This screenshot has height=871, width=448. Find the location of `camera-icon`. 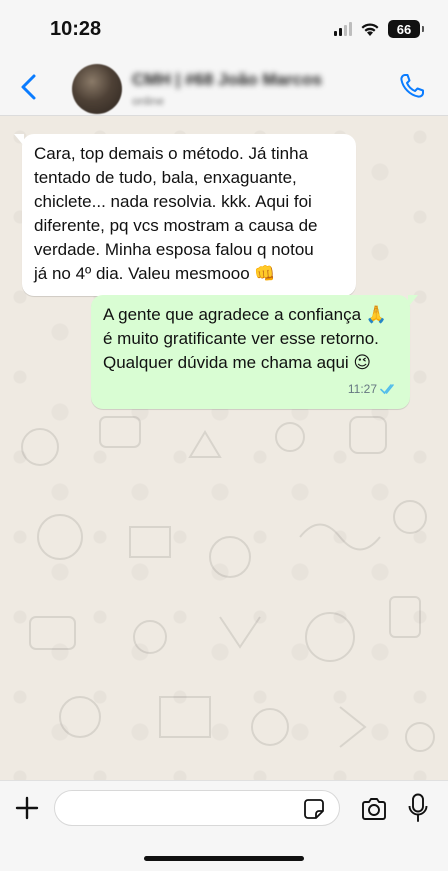

camera-icon is located at coordinates (374, 809).